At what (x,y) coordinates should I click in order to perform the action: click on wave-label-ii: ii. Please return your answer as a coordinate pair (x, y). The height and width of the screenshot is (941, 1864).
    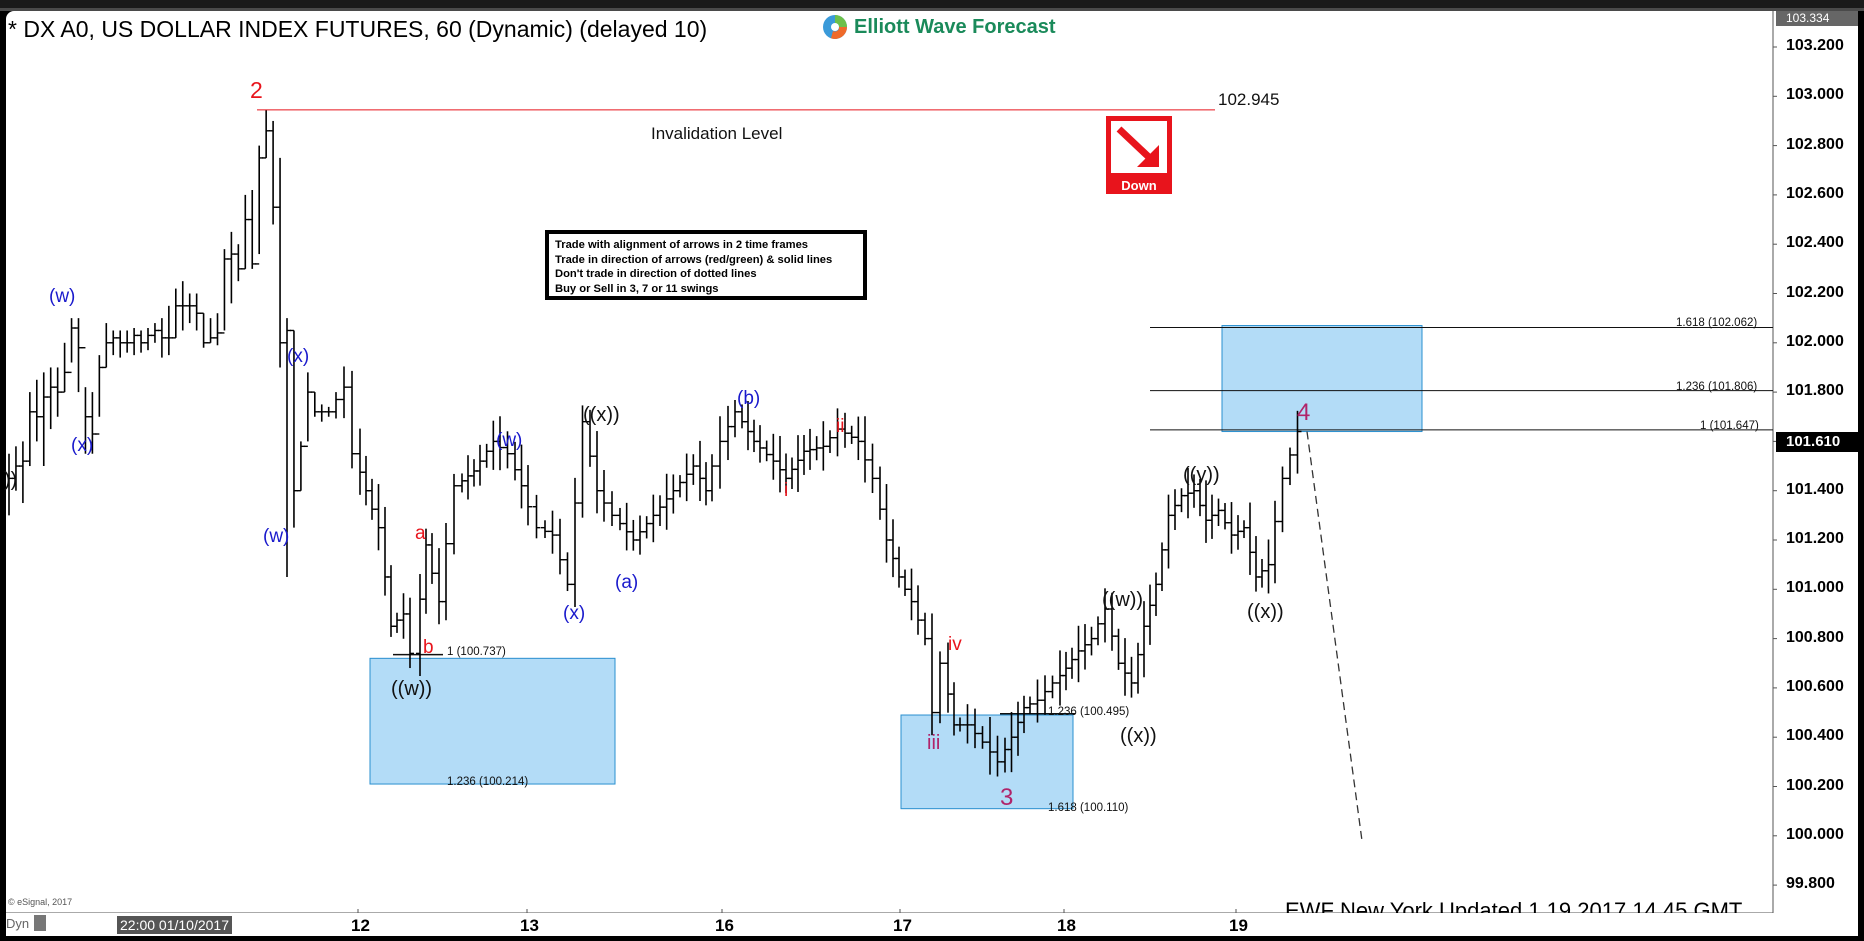
    Looking at the image, I should click on (840, 426).